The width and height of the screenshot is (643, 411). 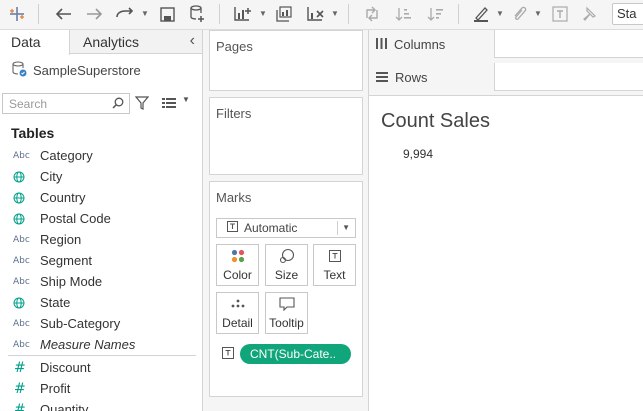 What do you see at coordinates (169, 104) in the screenshot?
I see `view-options-icon` at bounding box center [169, 104].